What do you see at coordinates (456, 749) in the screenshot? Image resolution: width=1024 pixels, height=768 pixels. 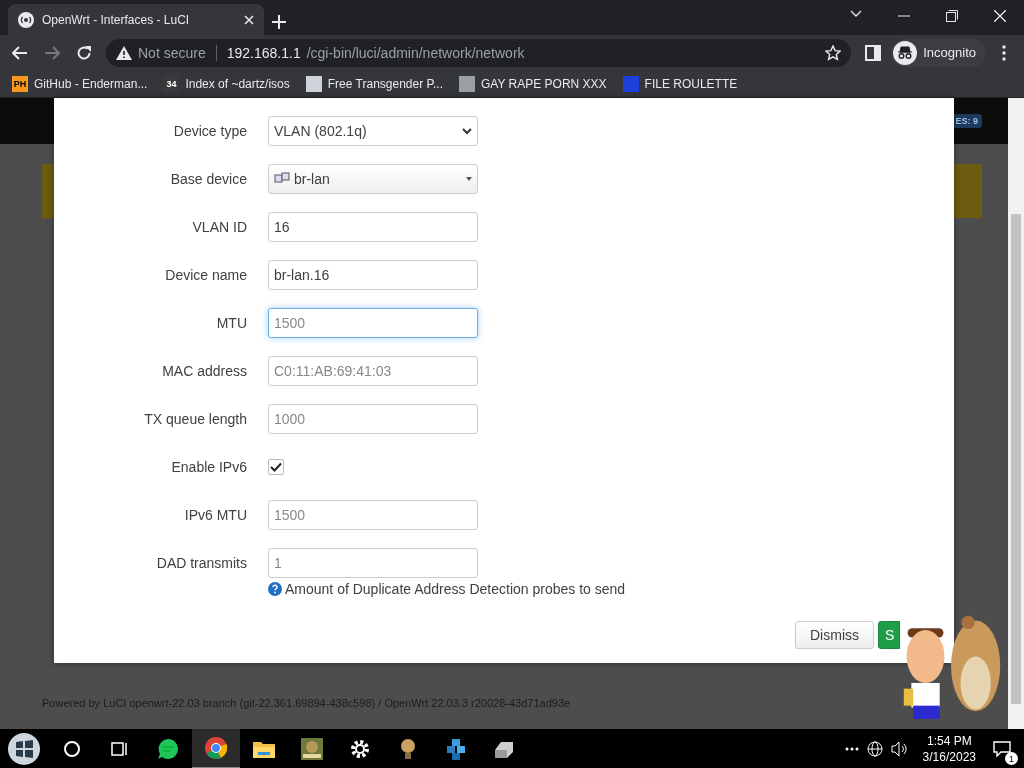 I see `cubes-icon` at bounding box center [456, 749].